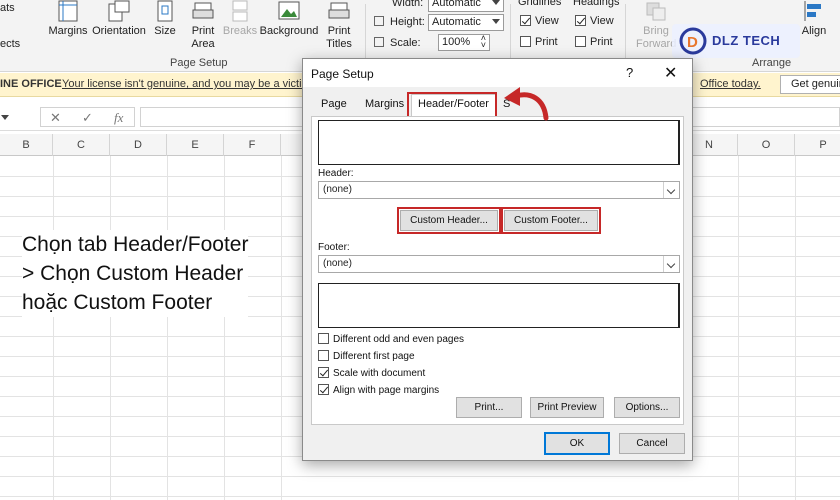 This screenshot has height=500, width=840. I want to click on bring-forward-icon, so click(656, 11).